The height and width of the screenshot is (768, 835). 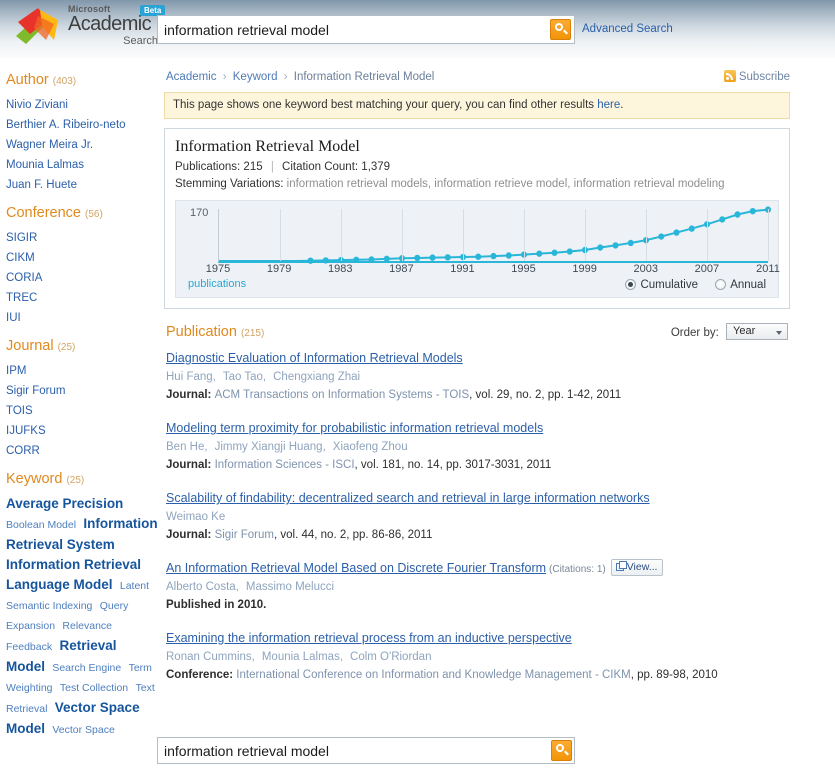 I want to click on author-link-0: Ben He,, so click(x=187, y=447).